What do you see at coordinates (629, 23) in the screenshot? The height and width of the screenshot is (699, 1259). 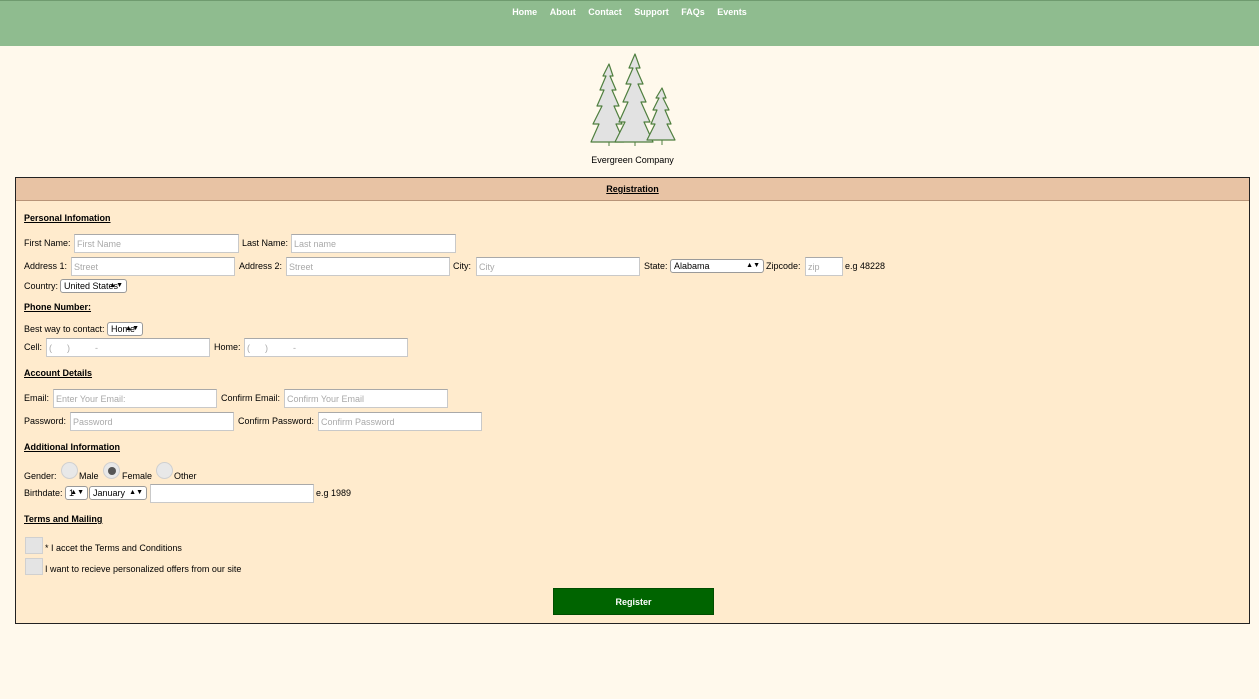 I see `top-navigation-bar: Home About Contact Support FAQs Events` at bounding box center [629, 23].